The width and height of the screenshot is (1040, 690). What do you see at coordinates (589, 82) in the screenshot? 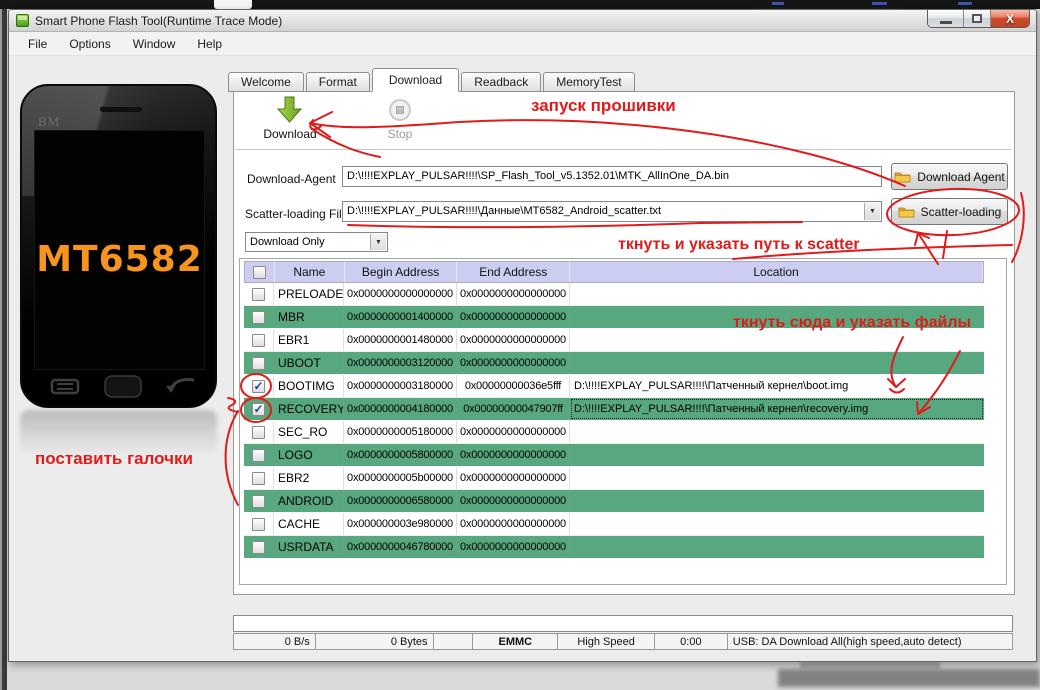
I see `tab-memorytest: MemoryTest` at bounding box center [589, 82].